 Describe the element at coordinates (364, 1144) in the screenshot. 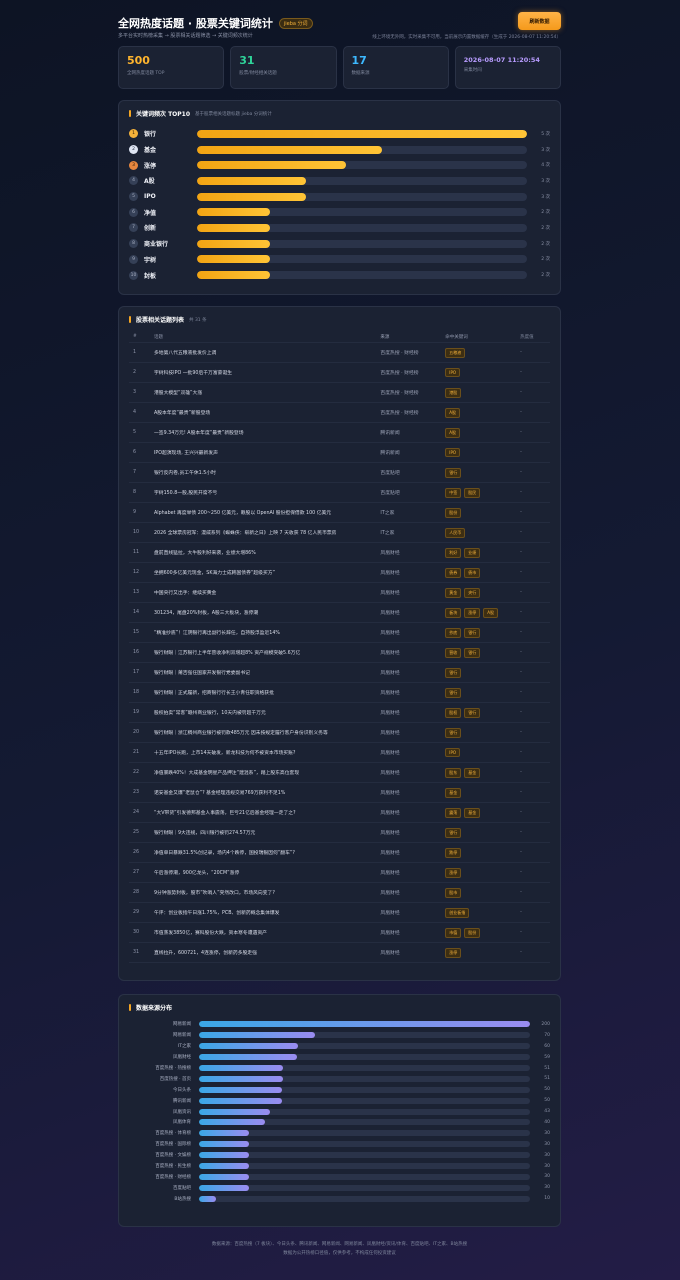

I see `source-bar-track` at that location.